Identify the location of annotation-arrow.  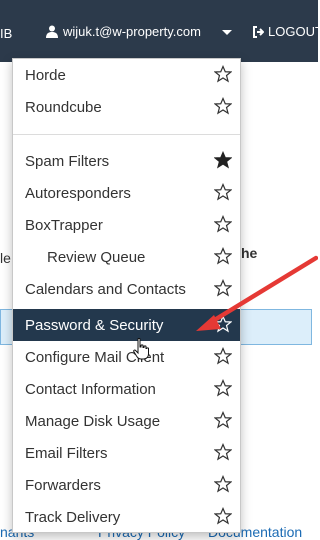
(257, 293).